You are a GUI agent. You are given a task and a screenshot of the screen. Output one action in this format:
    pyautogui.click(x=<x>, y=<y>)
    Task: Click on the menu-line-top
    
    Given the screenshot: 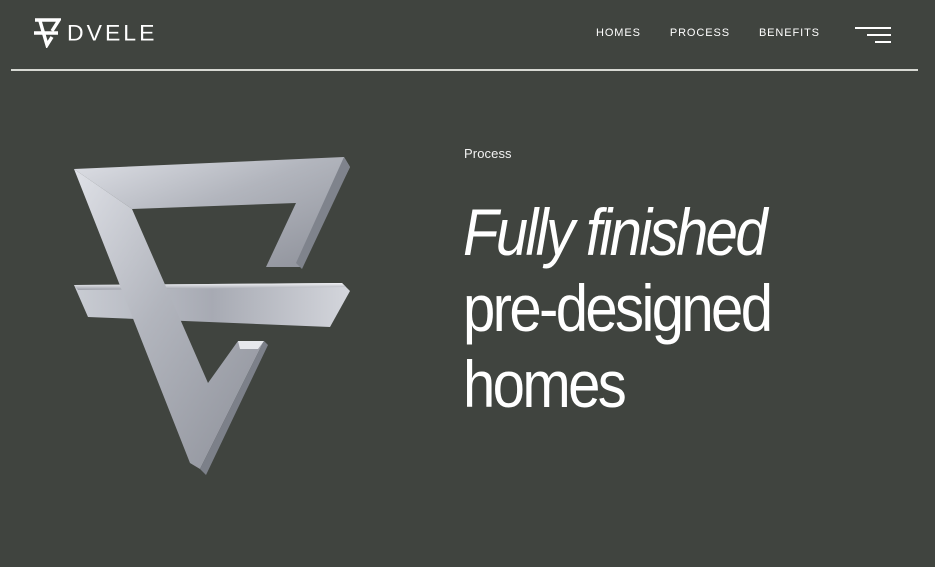 What is the action you would take?
    pyautogui.click(x=873, y=28)
    